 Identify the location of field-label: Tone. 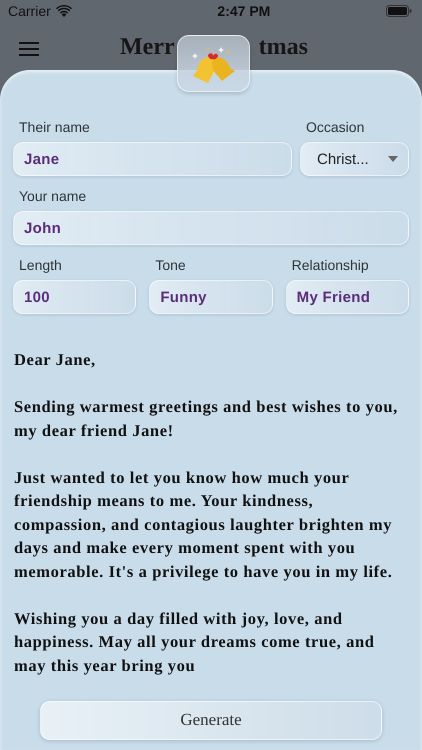
(170, 265).